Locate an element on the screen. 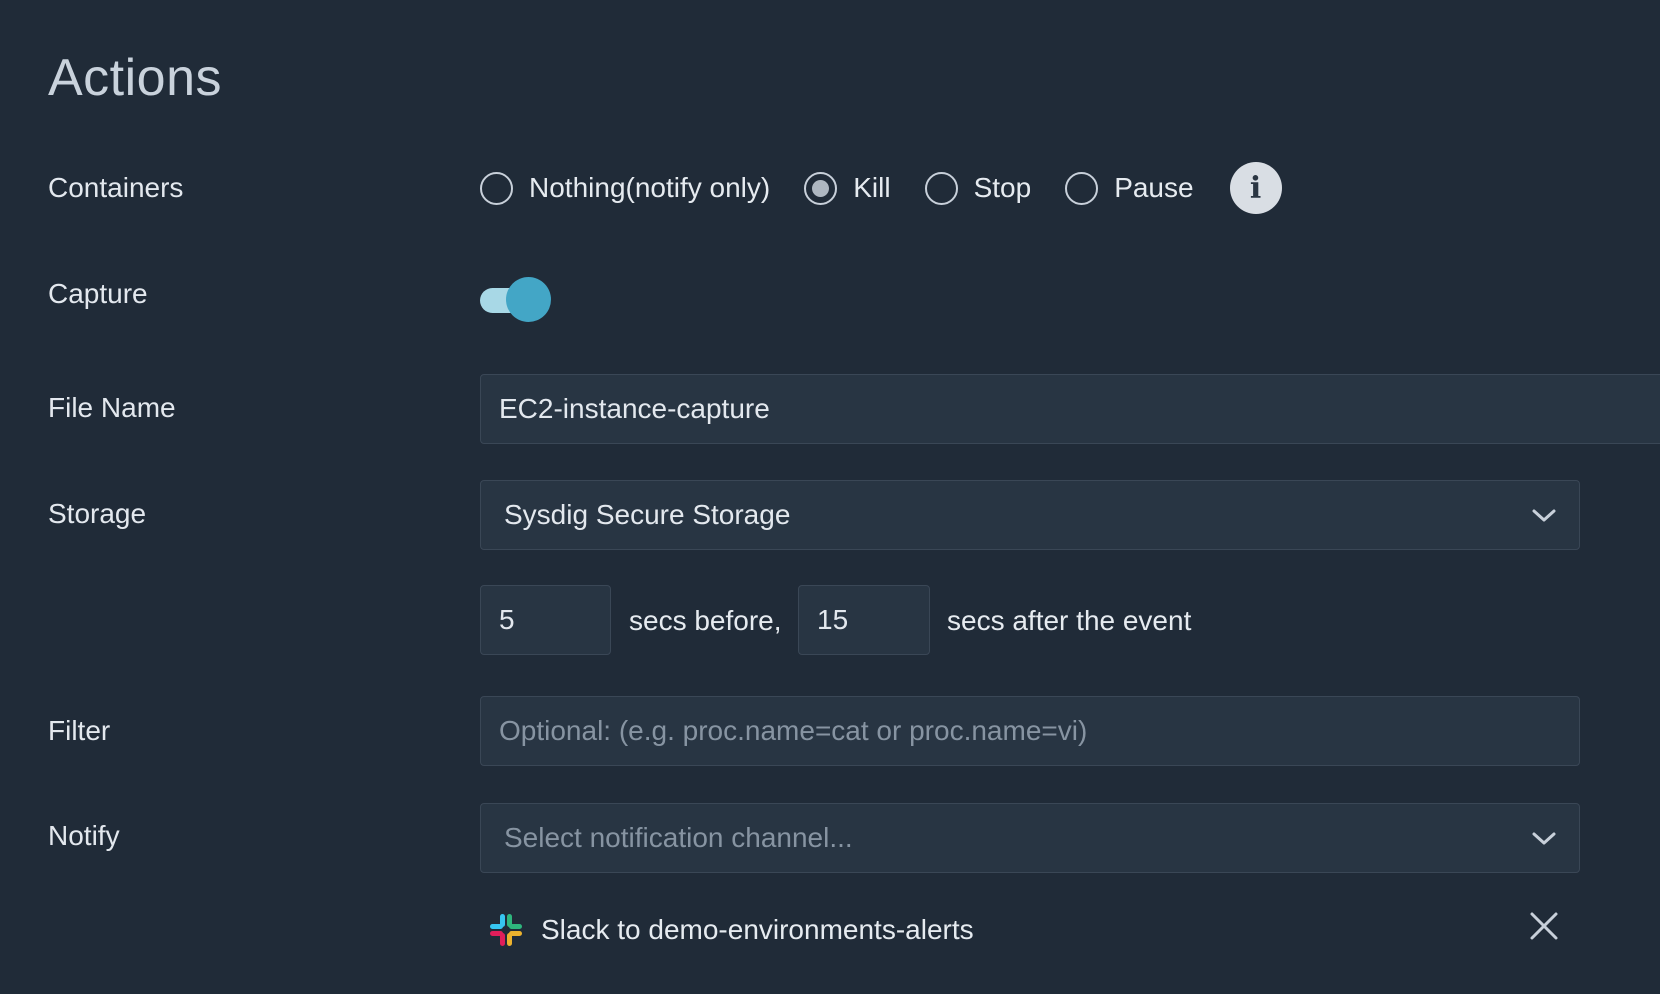  secs-before-text: secs before, is located at coordinates (705, 620).